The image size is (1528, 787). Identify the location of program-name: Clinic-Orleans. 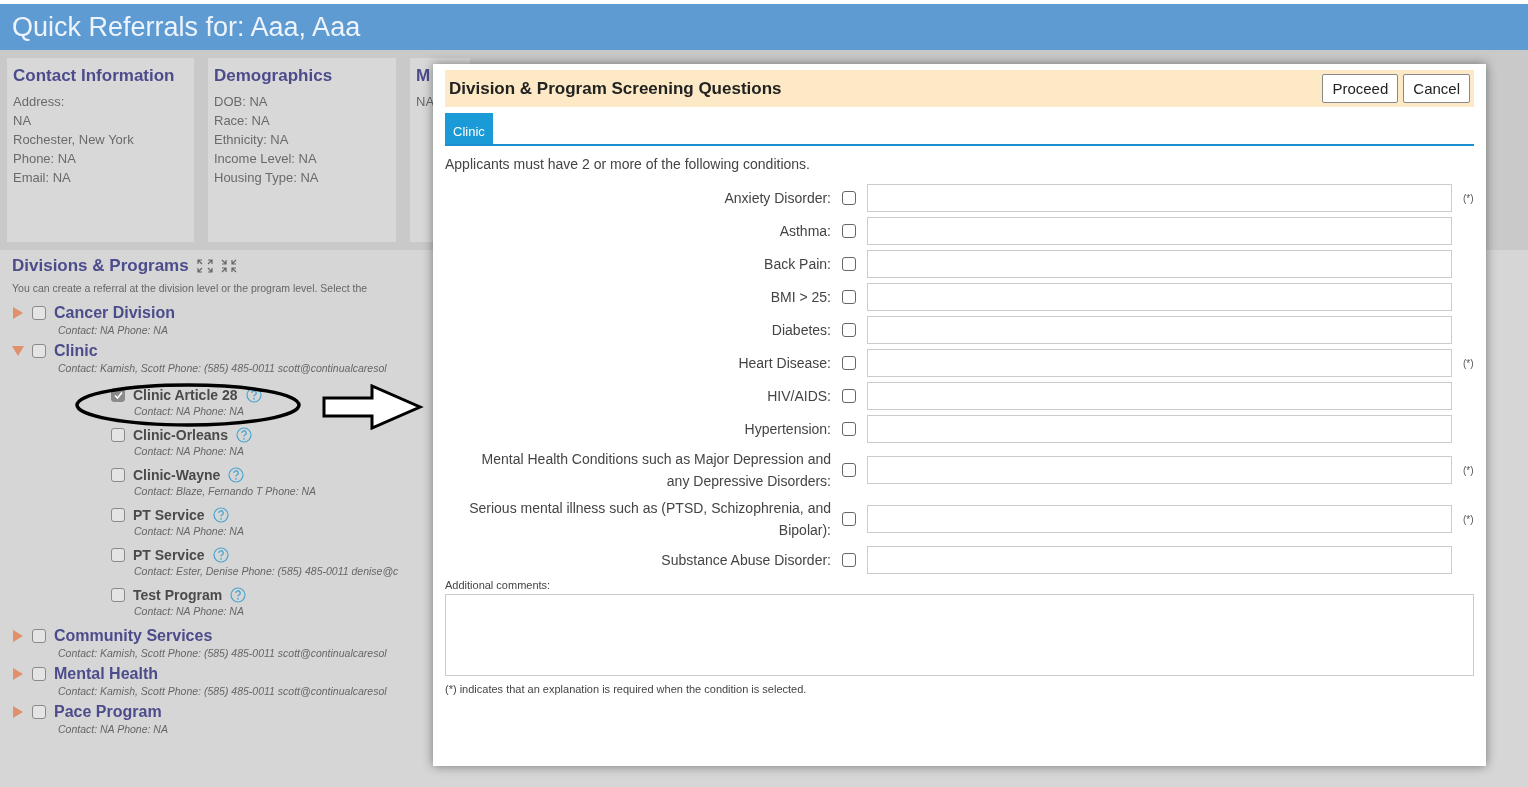
(180, 435).